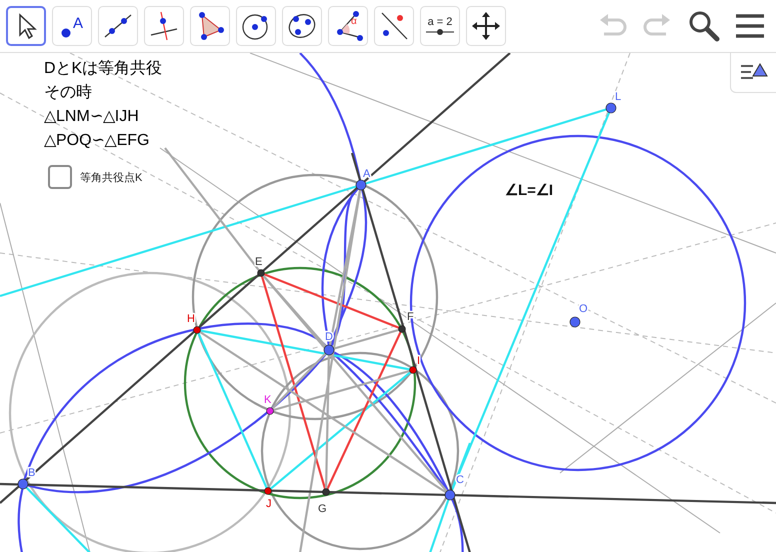 This screenshot has height=552, width=776. Describe the element at coordinates (750, 26) in the screenshot. I see `menu-icon` at that location.